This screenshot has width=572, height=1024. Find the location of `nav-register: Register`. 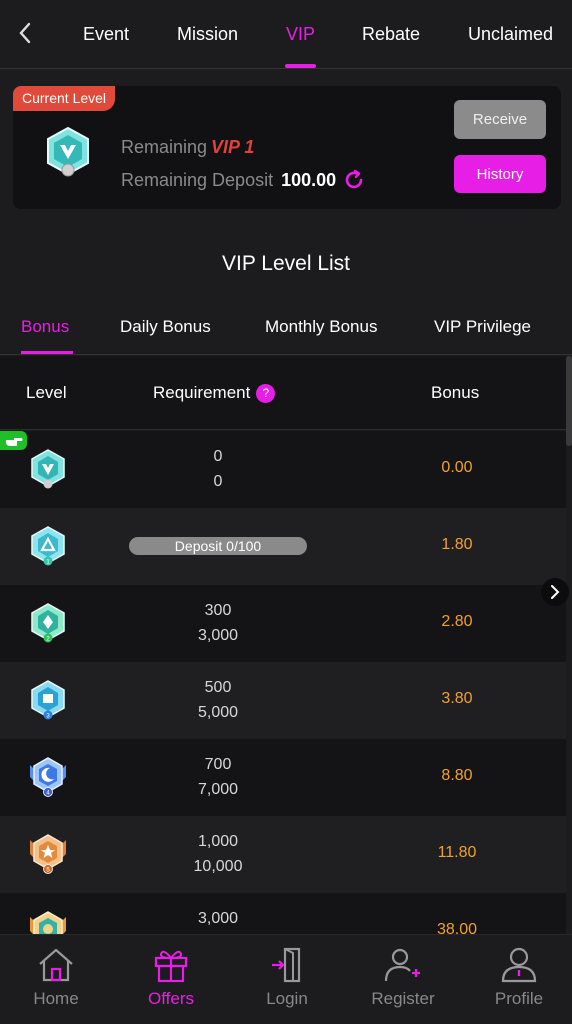

nav-register: Register is located at coordinates (403, 977).